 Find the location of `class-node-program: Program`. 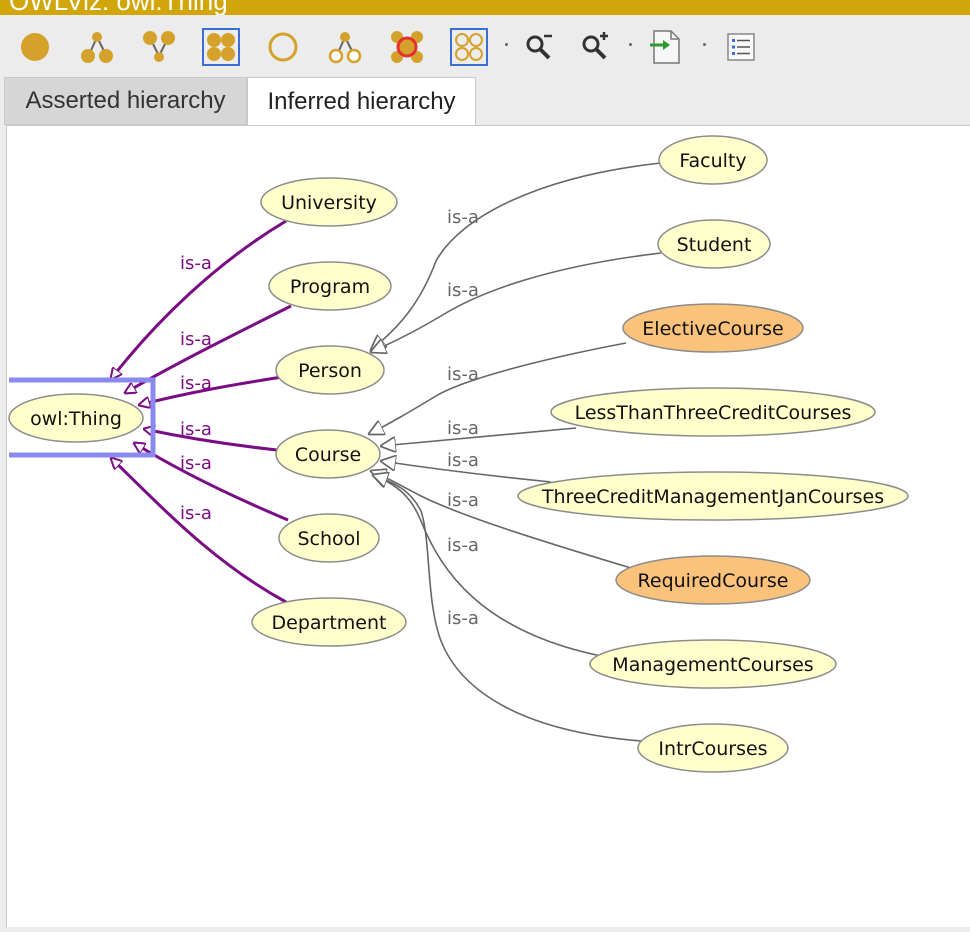

class-node-program: Program is located at coordinates (330, 286).